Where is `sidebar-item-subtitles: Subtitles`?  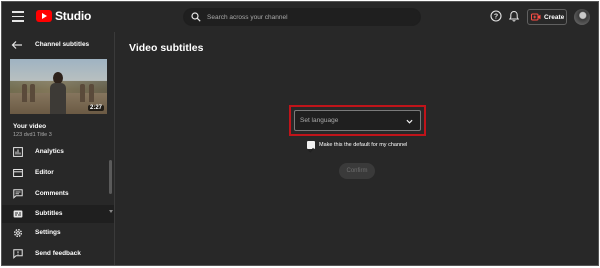 sidebar-item-subtitles: Subtitles is located at coordinates (58, 214).